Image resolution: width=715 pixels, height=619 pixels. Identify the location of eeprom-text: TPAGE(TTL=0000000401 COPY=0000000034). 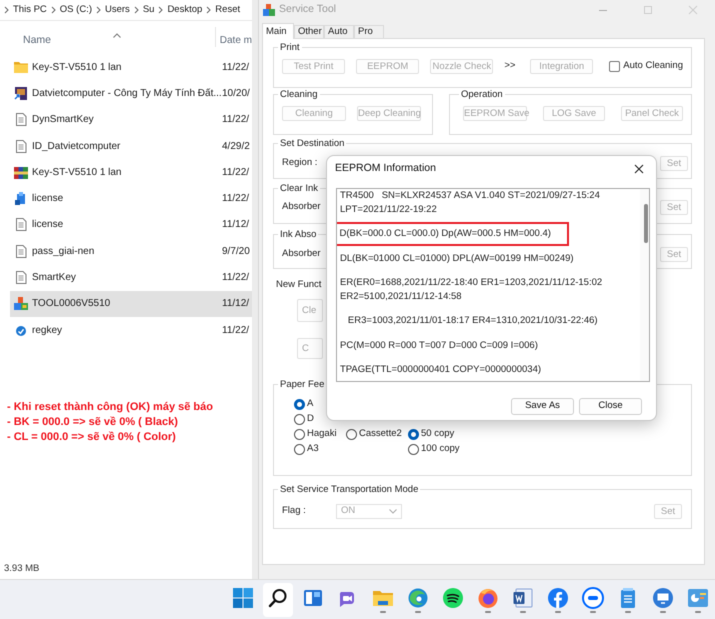
(441, 369).